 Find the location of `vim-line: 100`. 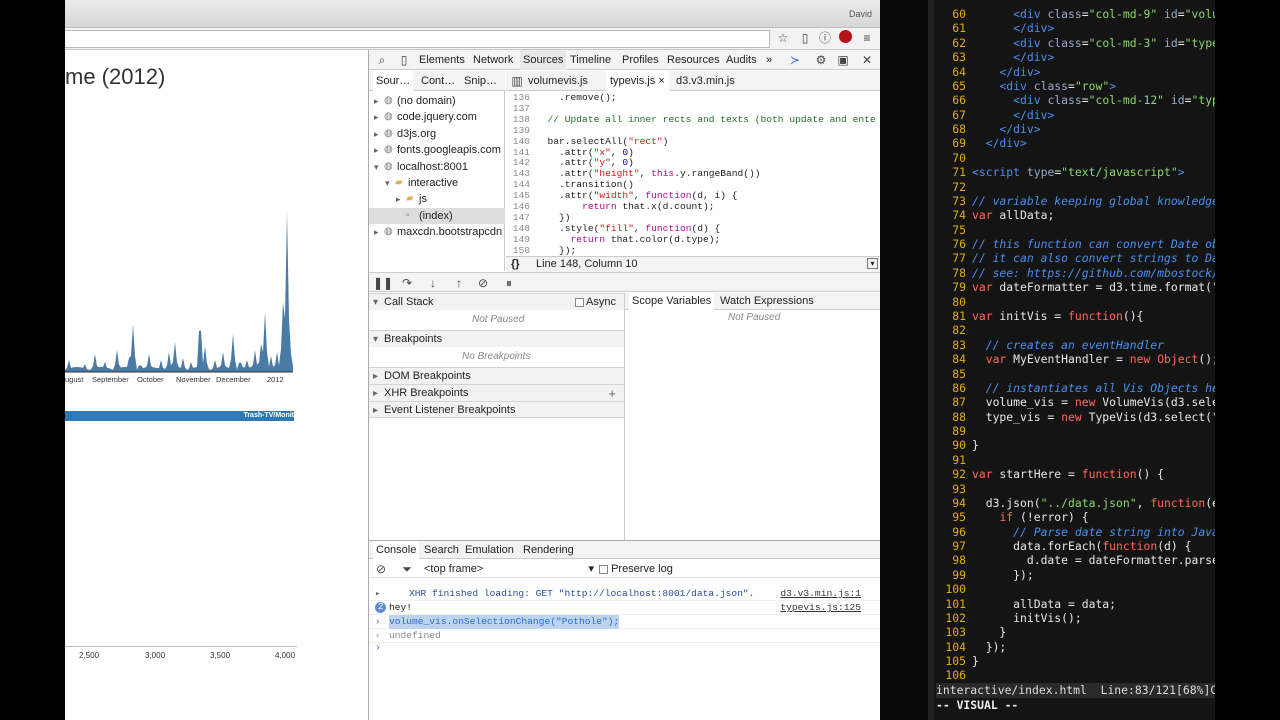

vim-line: 100 is located at coordinates (954, 589).